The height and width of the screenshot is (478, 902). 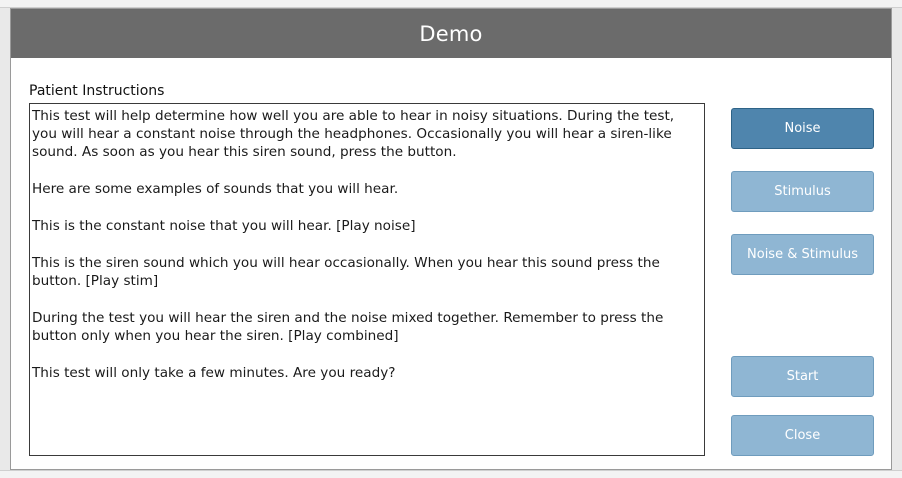 What do you see at coordinates (97, 91) in the screenshot?
I see `patient-instructions-label: Patient Instructions` at bounding box center [97, 91].